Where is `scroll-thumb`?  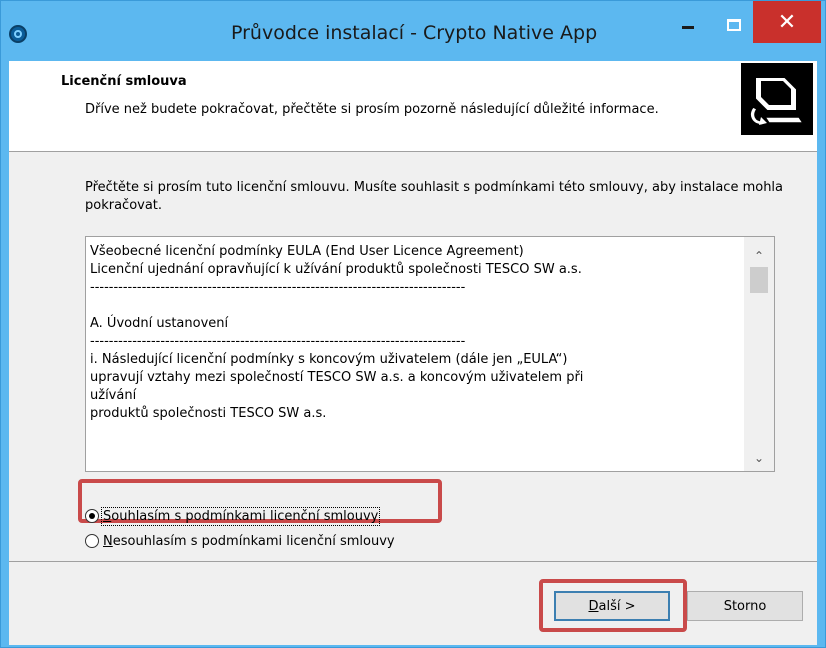
scroll-thumb is located at coordinates (759, 280).